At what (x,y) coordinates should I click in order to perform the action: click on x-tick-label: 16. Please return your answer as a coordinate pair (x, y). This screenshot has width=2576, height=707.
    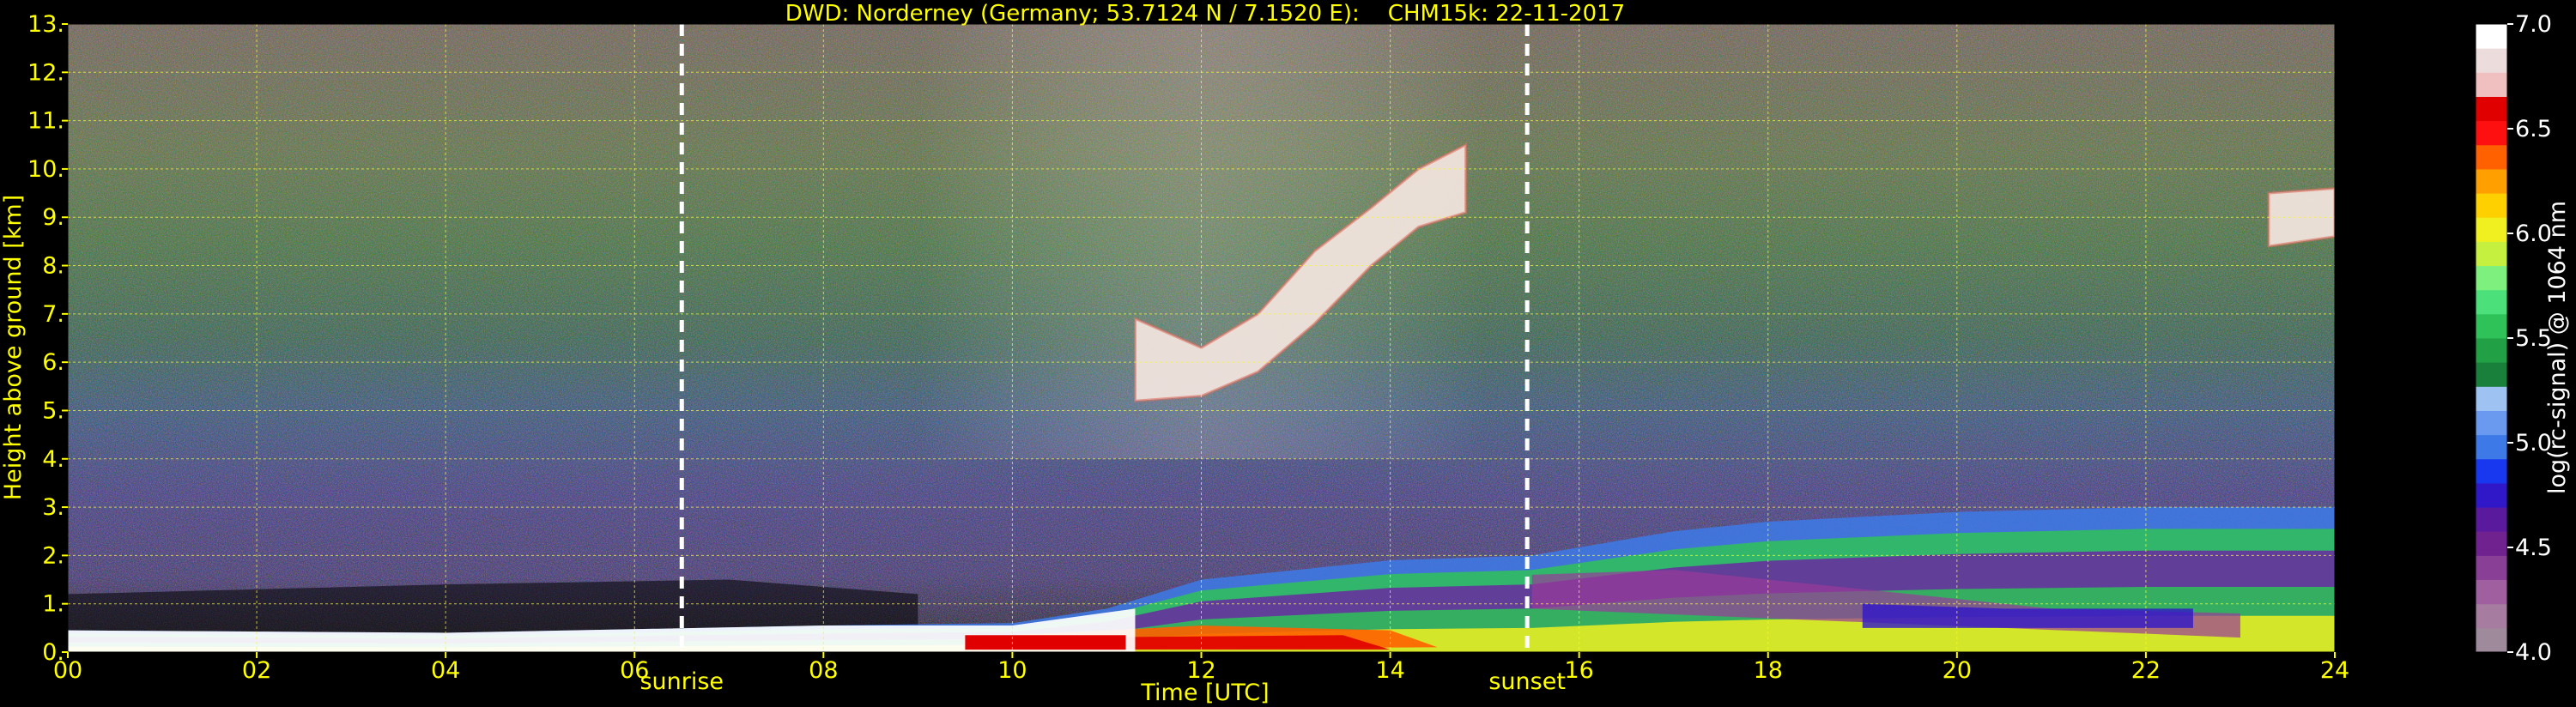
    Looking at the image, I should click on (1578, 670).